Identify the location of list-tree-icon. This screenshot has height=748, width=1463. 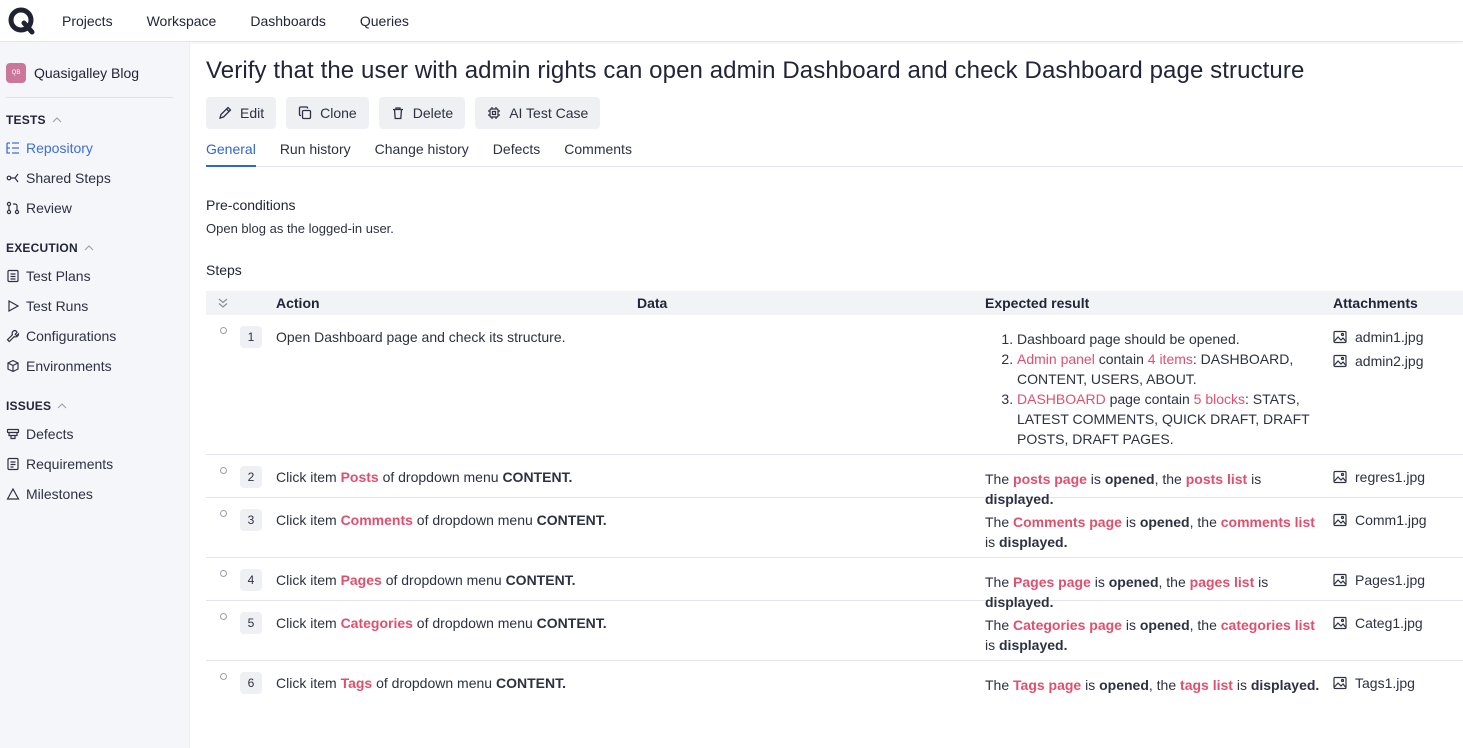
(13, 148).